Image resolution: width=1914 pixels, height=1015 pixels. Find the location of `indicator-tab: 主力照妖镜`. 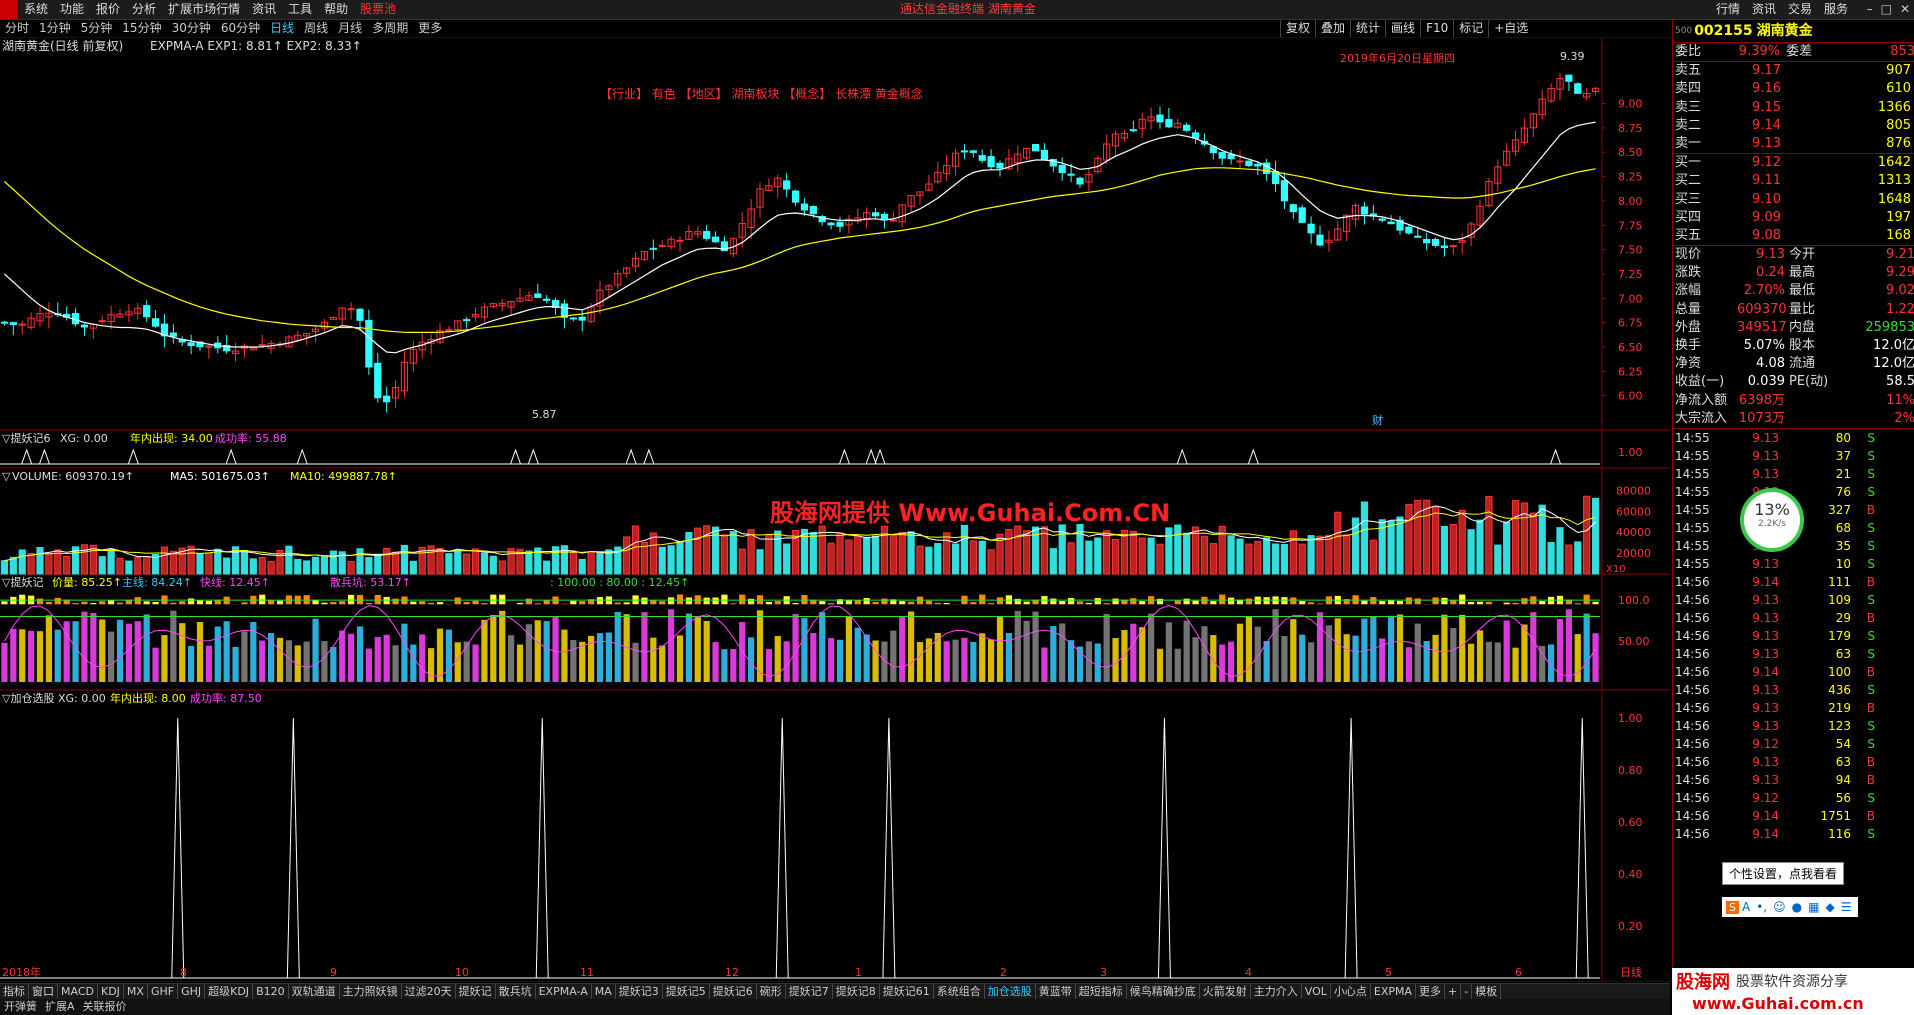

indicator-tab: 主力照妖镜 is located at coordinates (371, 992).